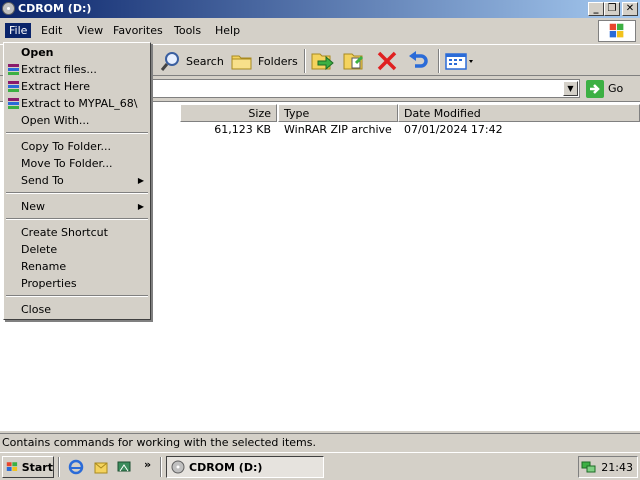  I want to click on column-header-size: Size, so click(228, 113).